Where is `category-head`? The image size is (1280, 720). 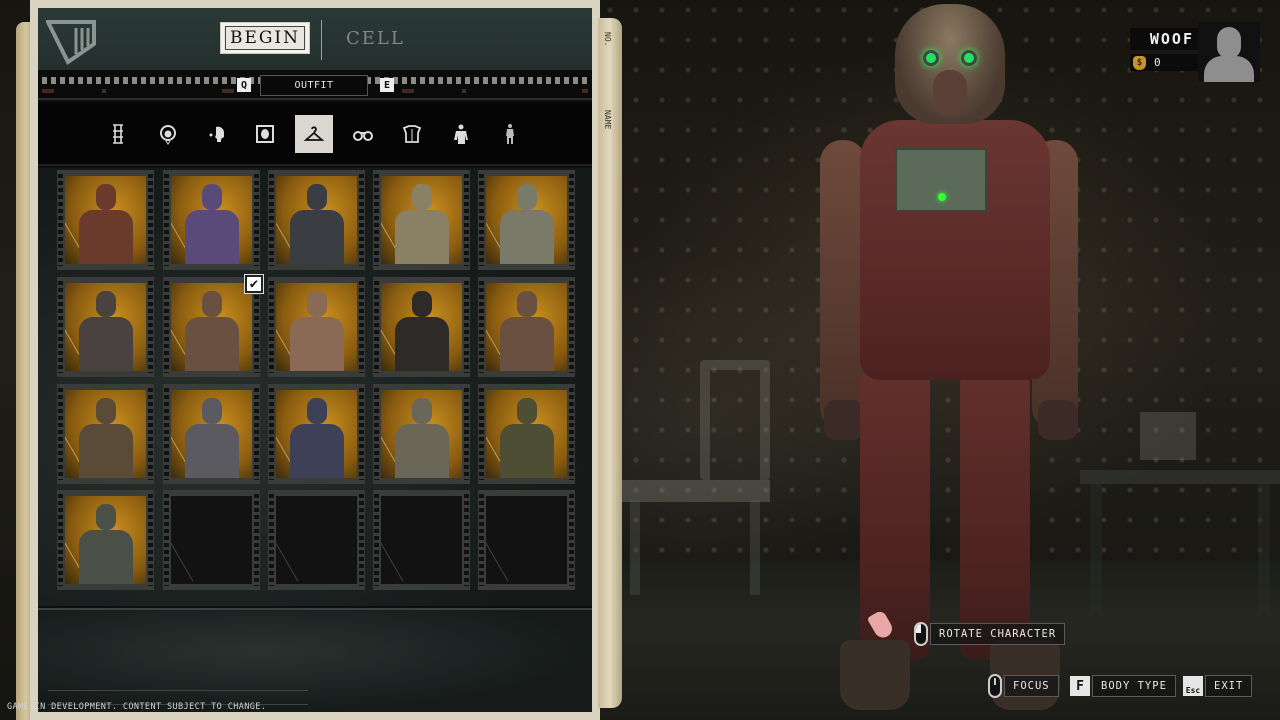 category-head is located at coordinates (168, 134).